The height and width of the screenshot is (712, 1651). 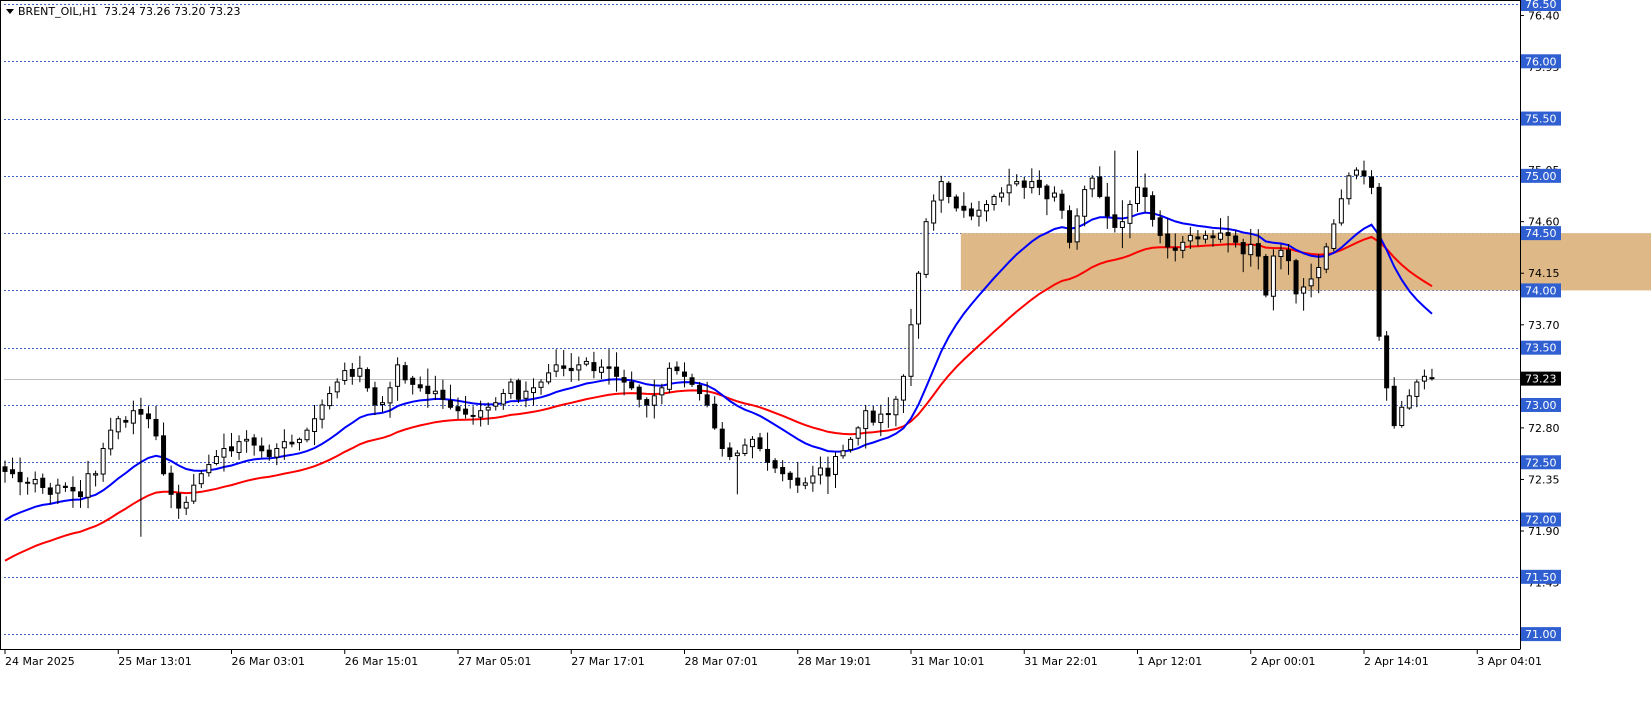 I want to click on level-label: 76.00, so click(x=1541, y=61).